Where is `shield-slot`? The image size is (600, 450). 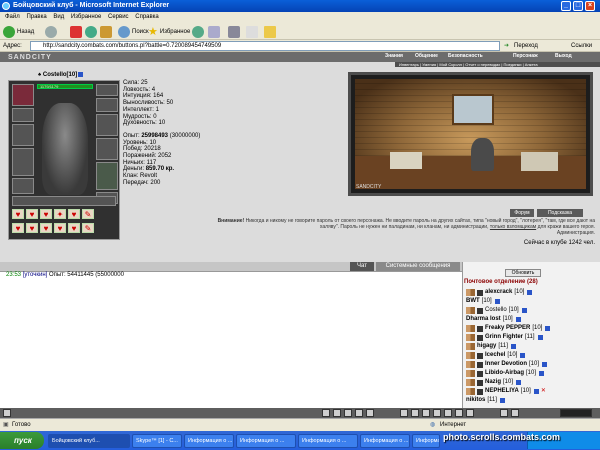
shield-slot is located at coordinates (107, 149).